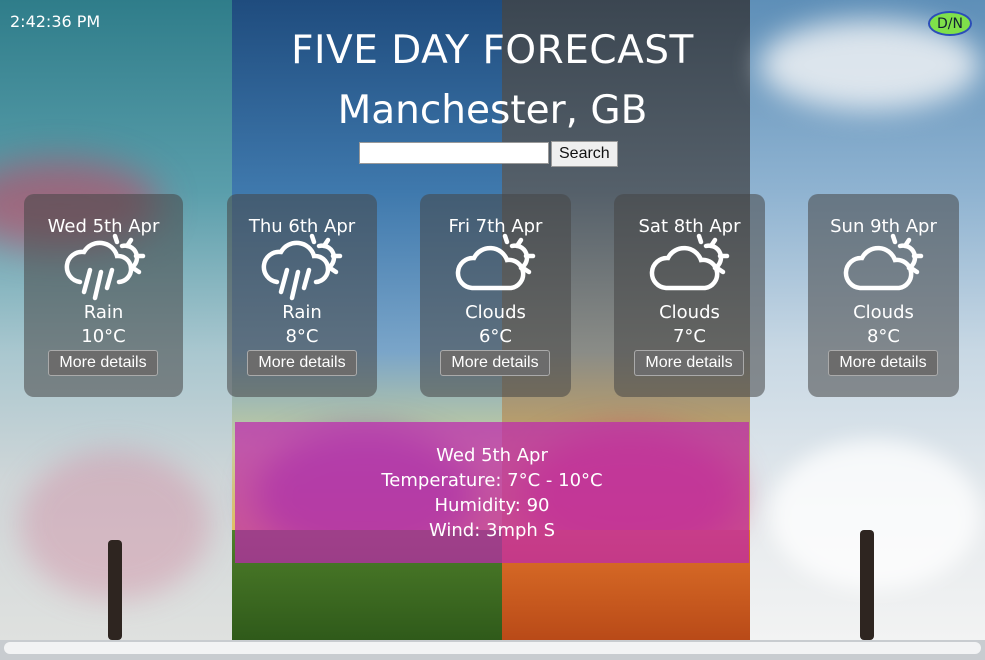  Describe the element at coordinates (883, 295) in the screenshot. I see `forecast-card: Sun 9th Apr Clouds 8°C More details` at that location.